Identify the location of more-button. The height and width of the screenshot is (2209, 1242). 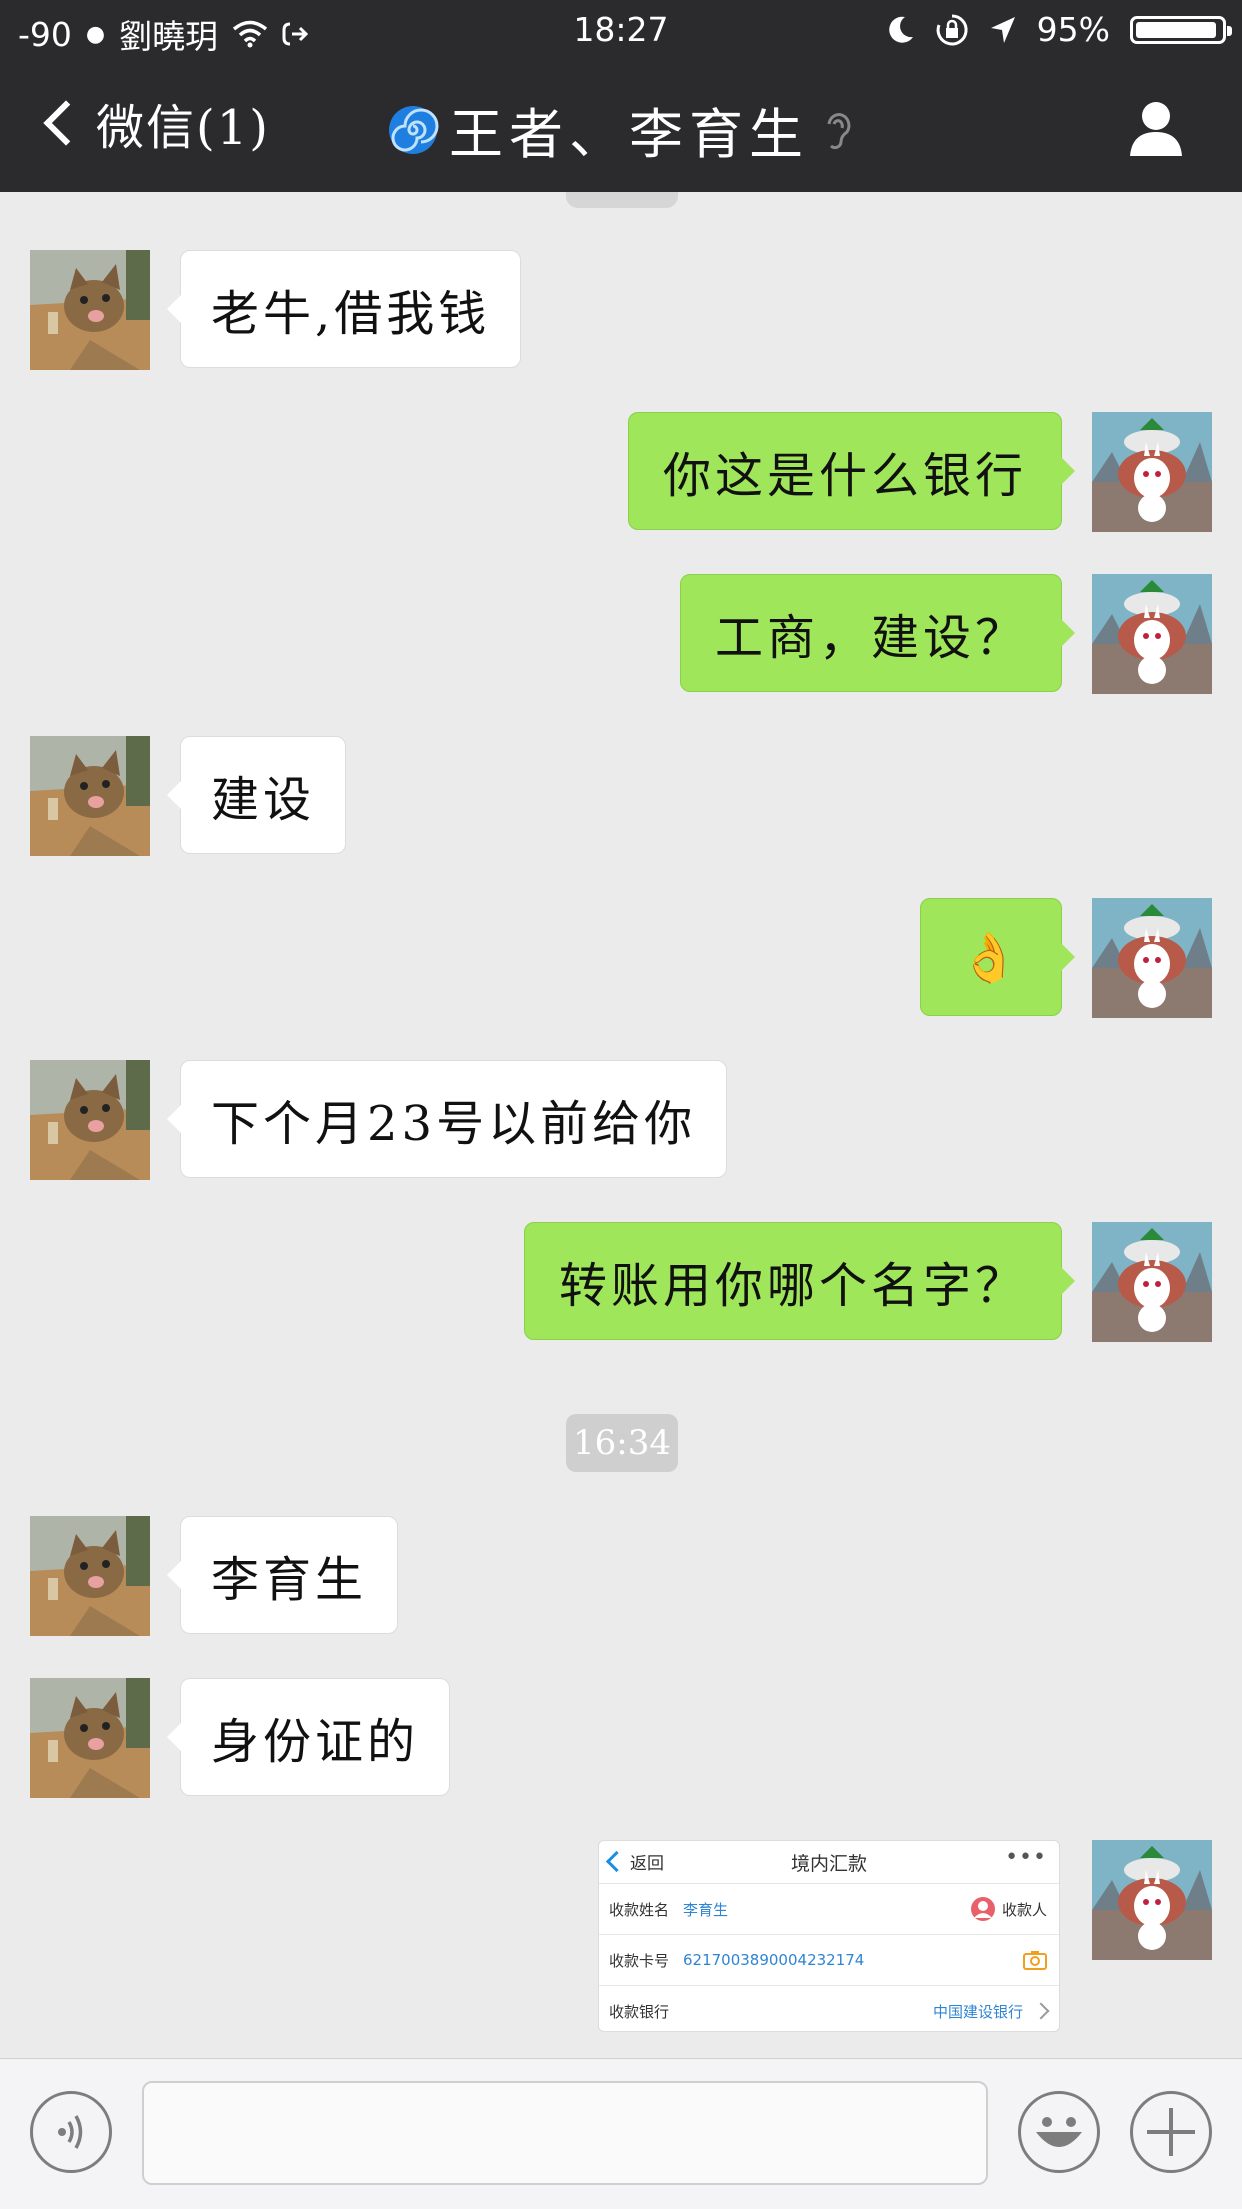
(1171, 2132).